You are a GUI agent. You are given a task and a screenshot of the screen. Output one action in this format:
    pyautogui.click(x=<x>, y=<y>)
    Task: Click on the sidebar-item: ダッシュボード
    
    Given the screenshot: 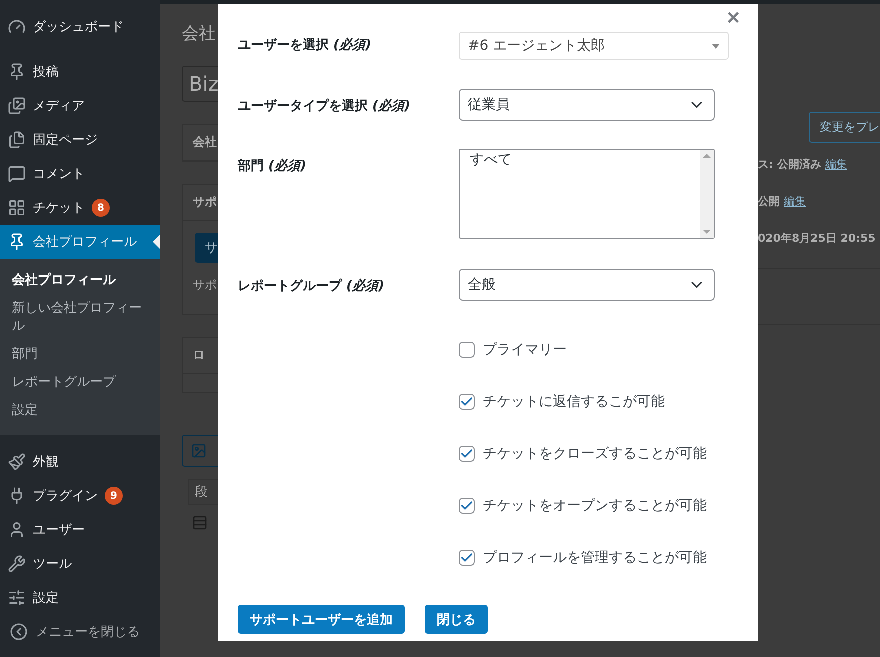 What is the action you would take?
    pyautogui.click(x=80, y=27)
    